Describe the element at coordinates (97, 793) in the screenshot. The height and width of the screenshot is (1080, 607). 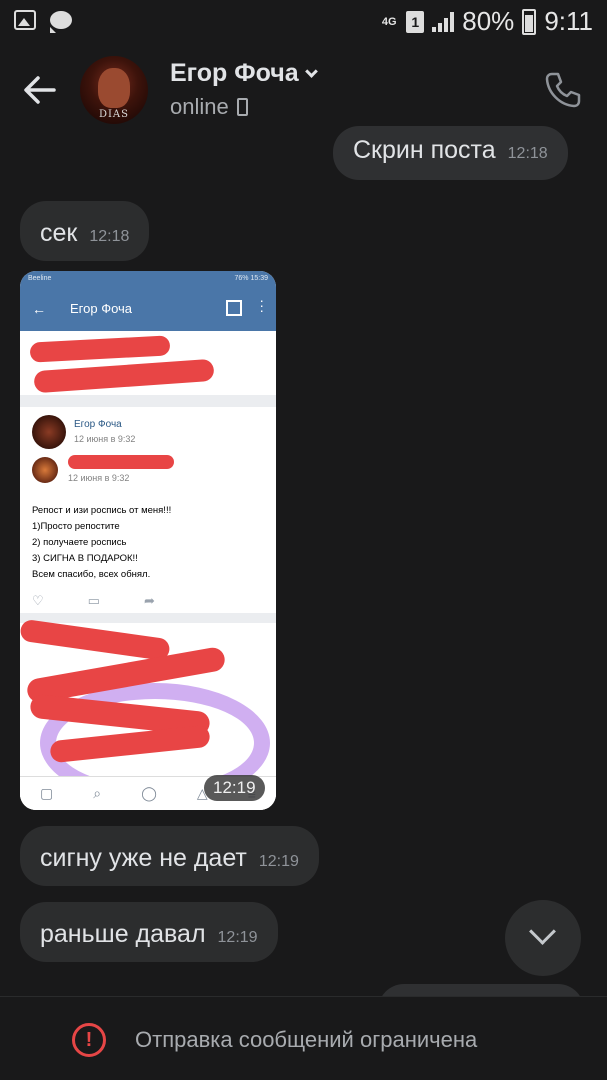
I see `search-icon: ⌕` at that location.